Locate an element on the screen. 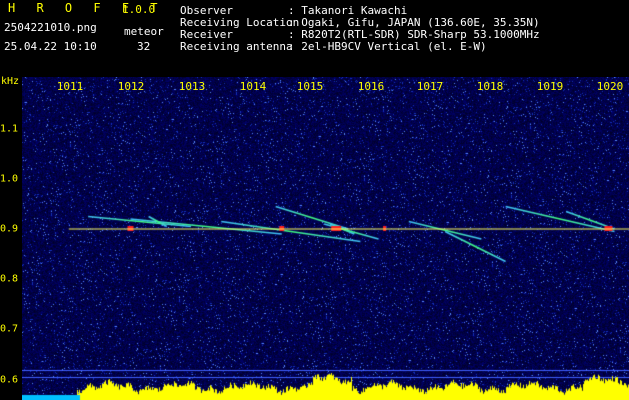  capture-datetime: 25.04.22 10:10 is located at coordinates (50, 46).